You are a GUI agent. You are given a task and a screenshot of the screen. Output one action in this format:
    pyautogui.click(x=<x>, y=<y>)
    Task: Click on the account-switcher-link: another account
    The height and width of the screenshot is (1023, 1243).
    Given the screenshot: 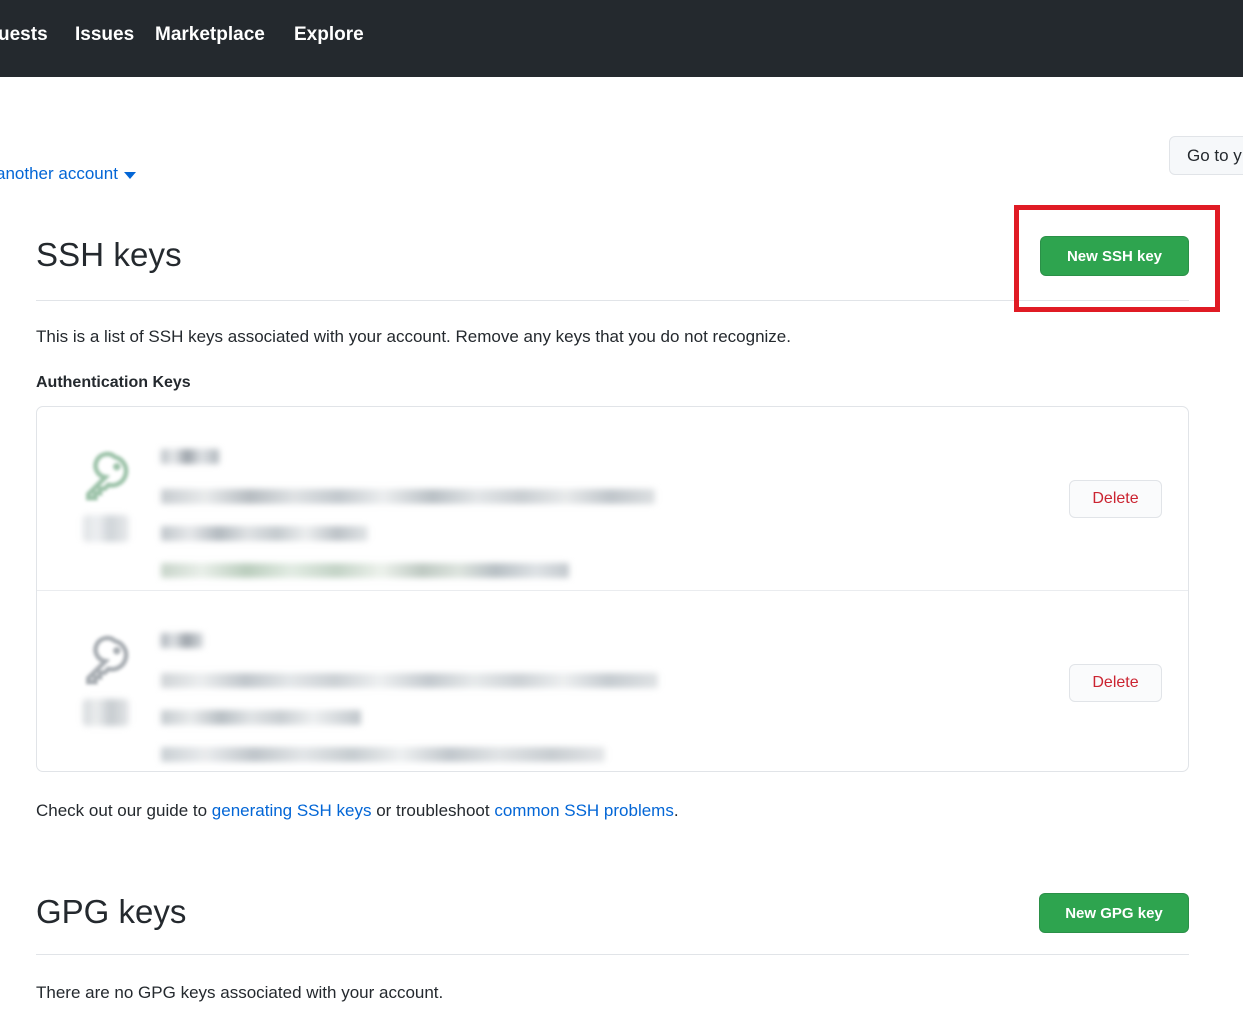 What is the action you would take?
    pyautogui.click(x=68, y=174)
    